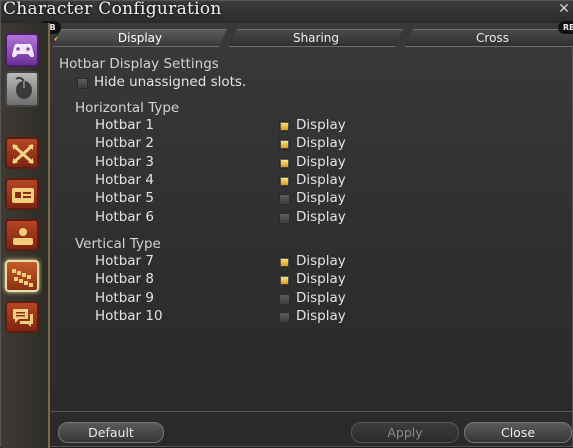  Describe the element at coordinates (124, 261) in the screenshot. I see `hotbar-name: Hotbar 7` at that location.